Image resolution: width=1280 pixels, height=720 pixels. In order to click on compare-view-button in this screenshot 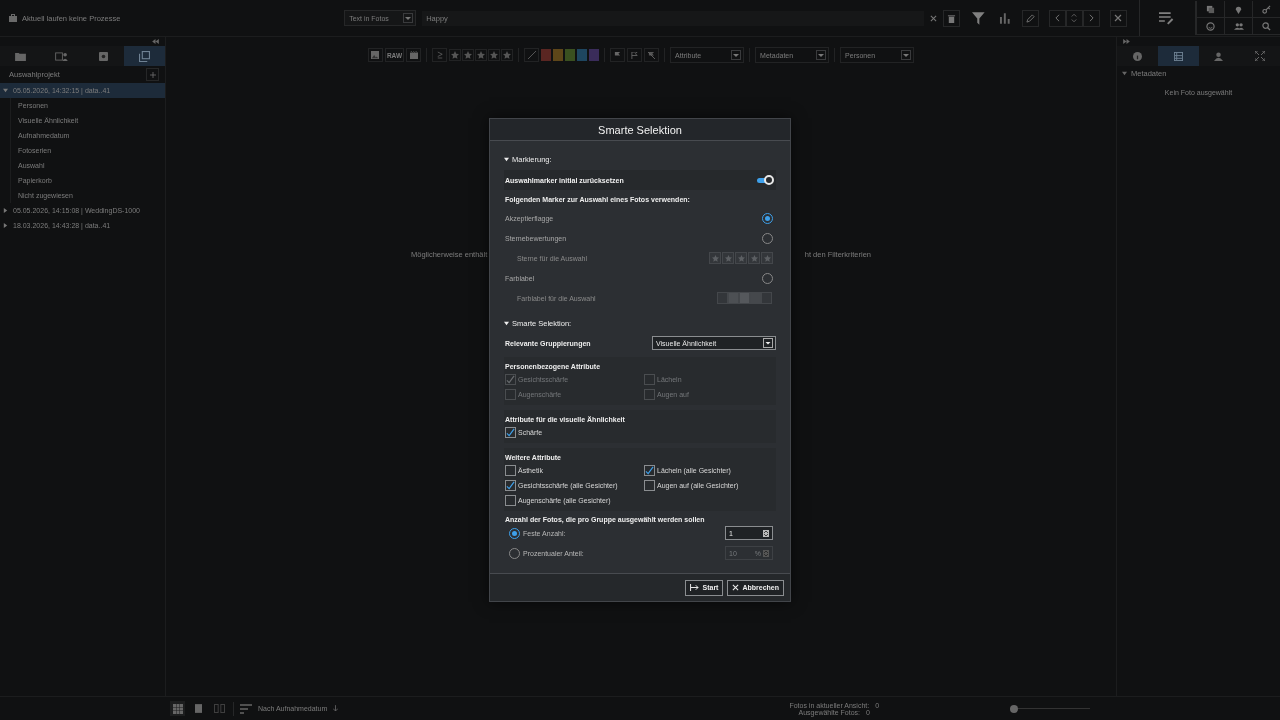, I will do `click(219, 708)`.